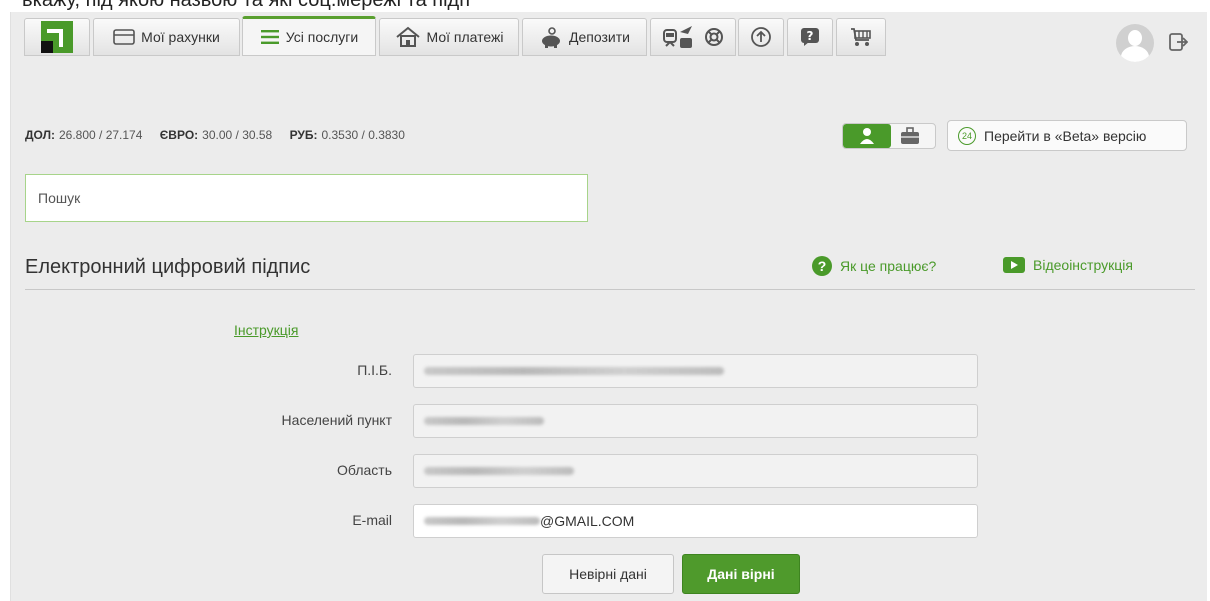 The image size is (1210, 601). Describe the element at coordinates (303, 135) in the screenshot. I see `rub-label: РУБ:` at that location.